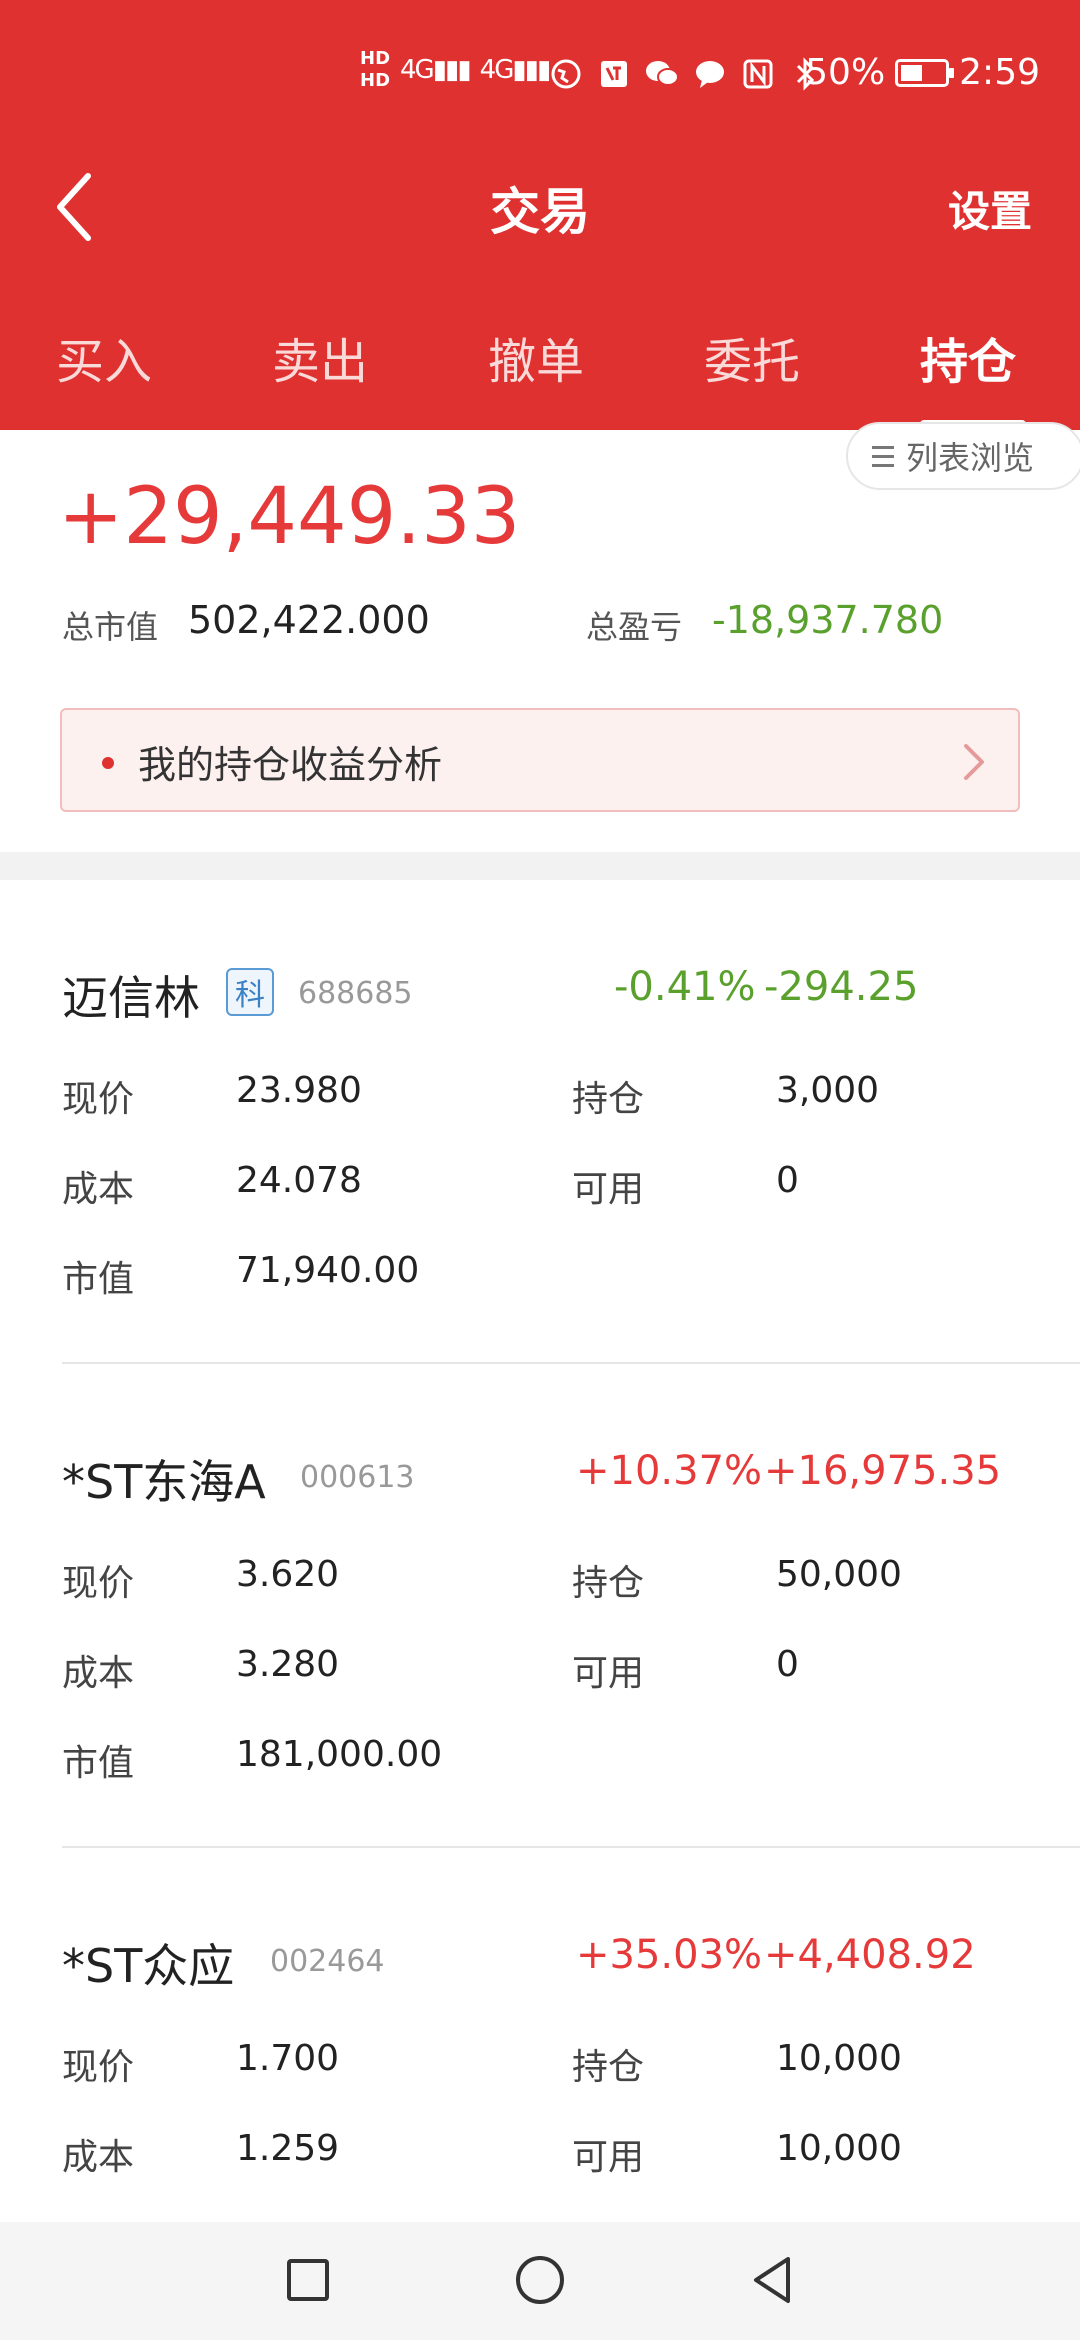 This screenshot has height=2340, width=1080. Describe the element at coordinates (289, 517) in the screenshot. I see `total-profit: +29,449.33` at that location.